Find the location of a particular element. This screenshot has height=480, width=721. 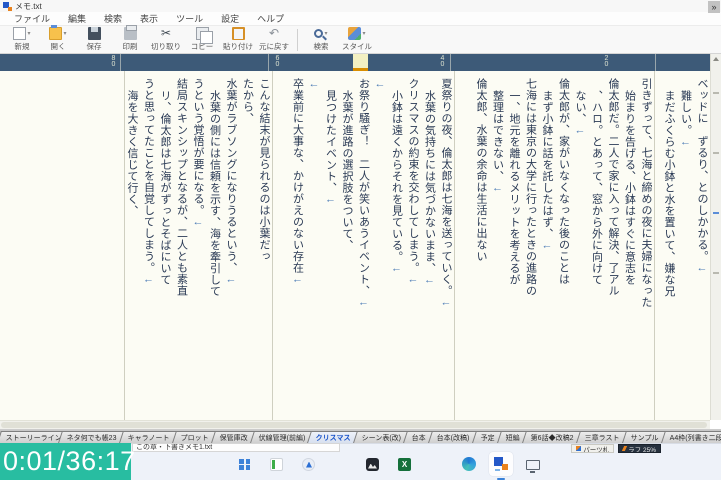

taskbar-photos-button is located at coordinates (373, 464).